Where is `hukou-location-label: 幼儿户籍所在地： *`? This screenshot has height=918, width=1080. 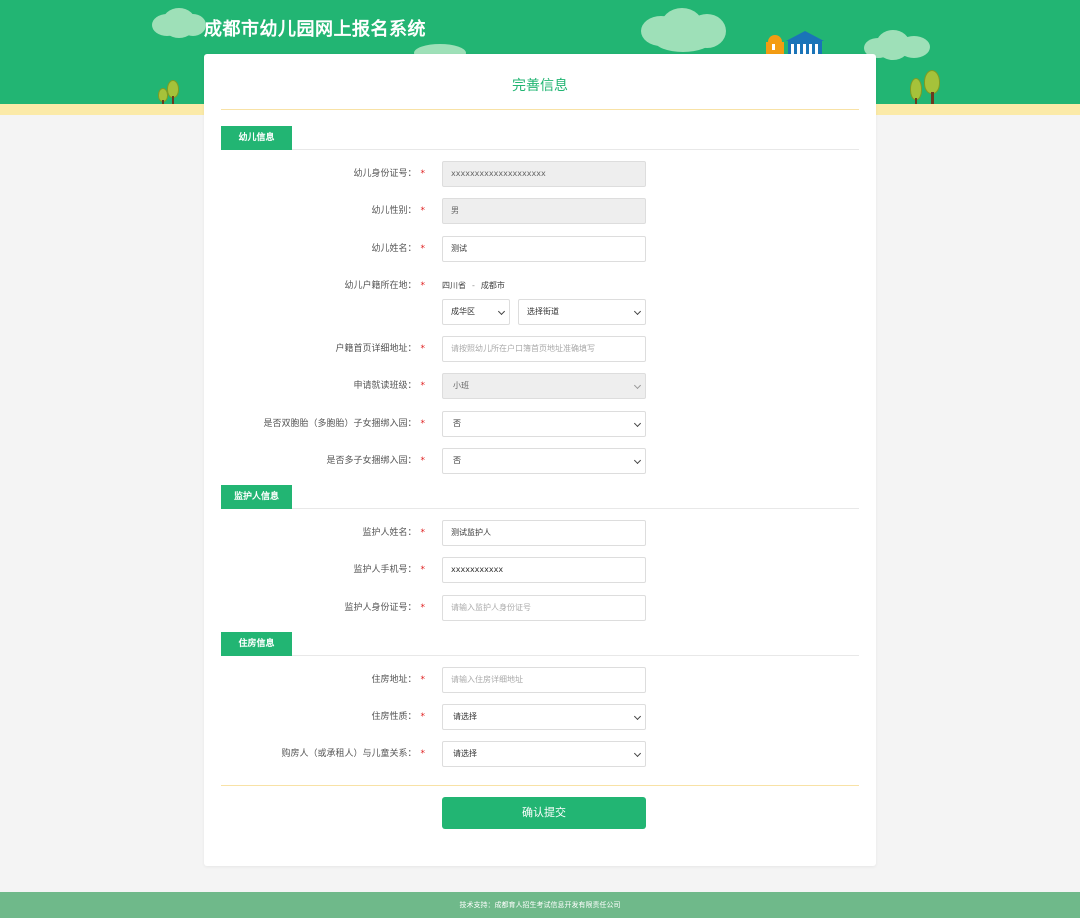
hukou-location-label: 幼儿户籍所在地： * is located at coordinates (384, 286).